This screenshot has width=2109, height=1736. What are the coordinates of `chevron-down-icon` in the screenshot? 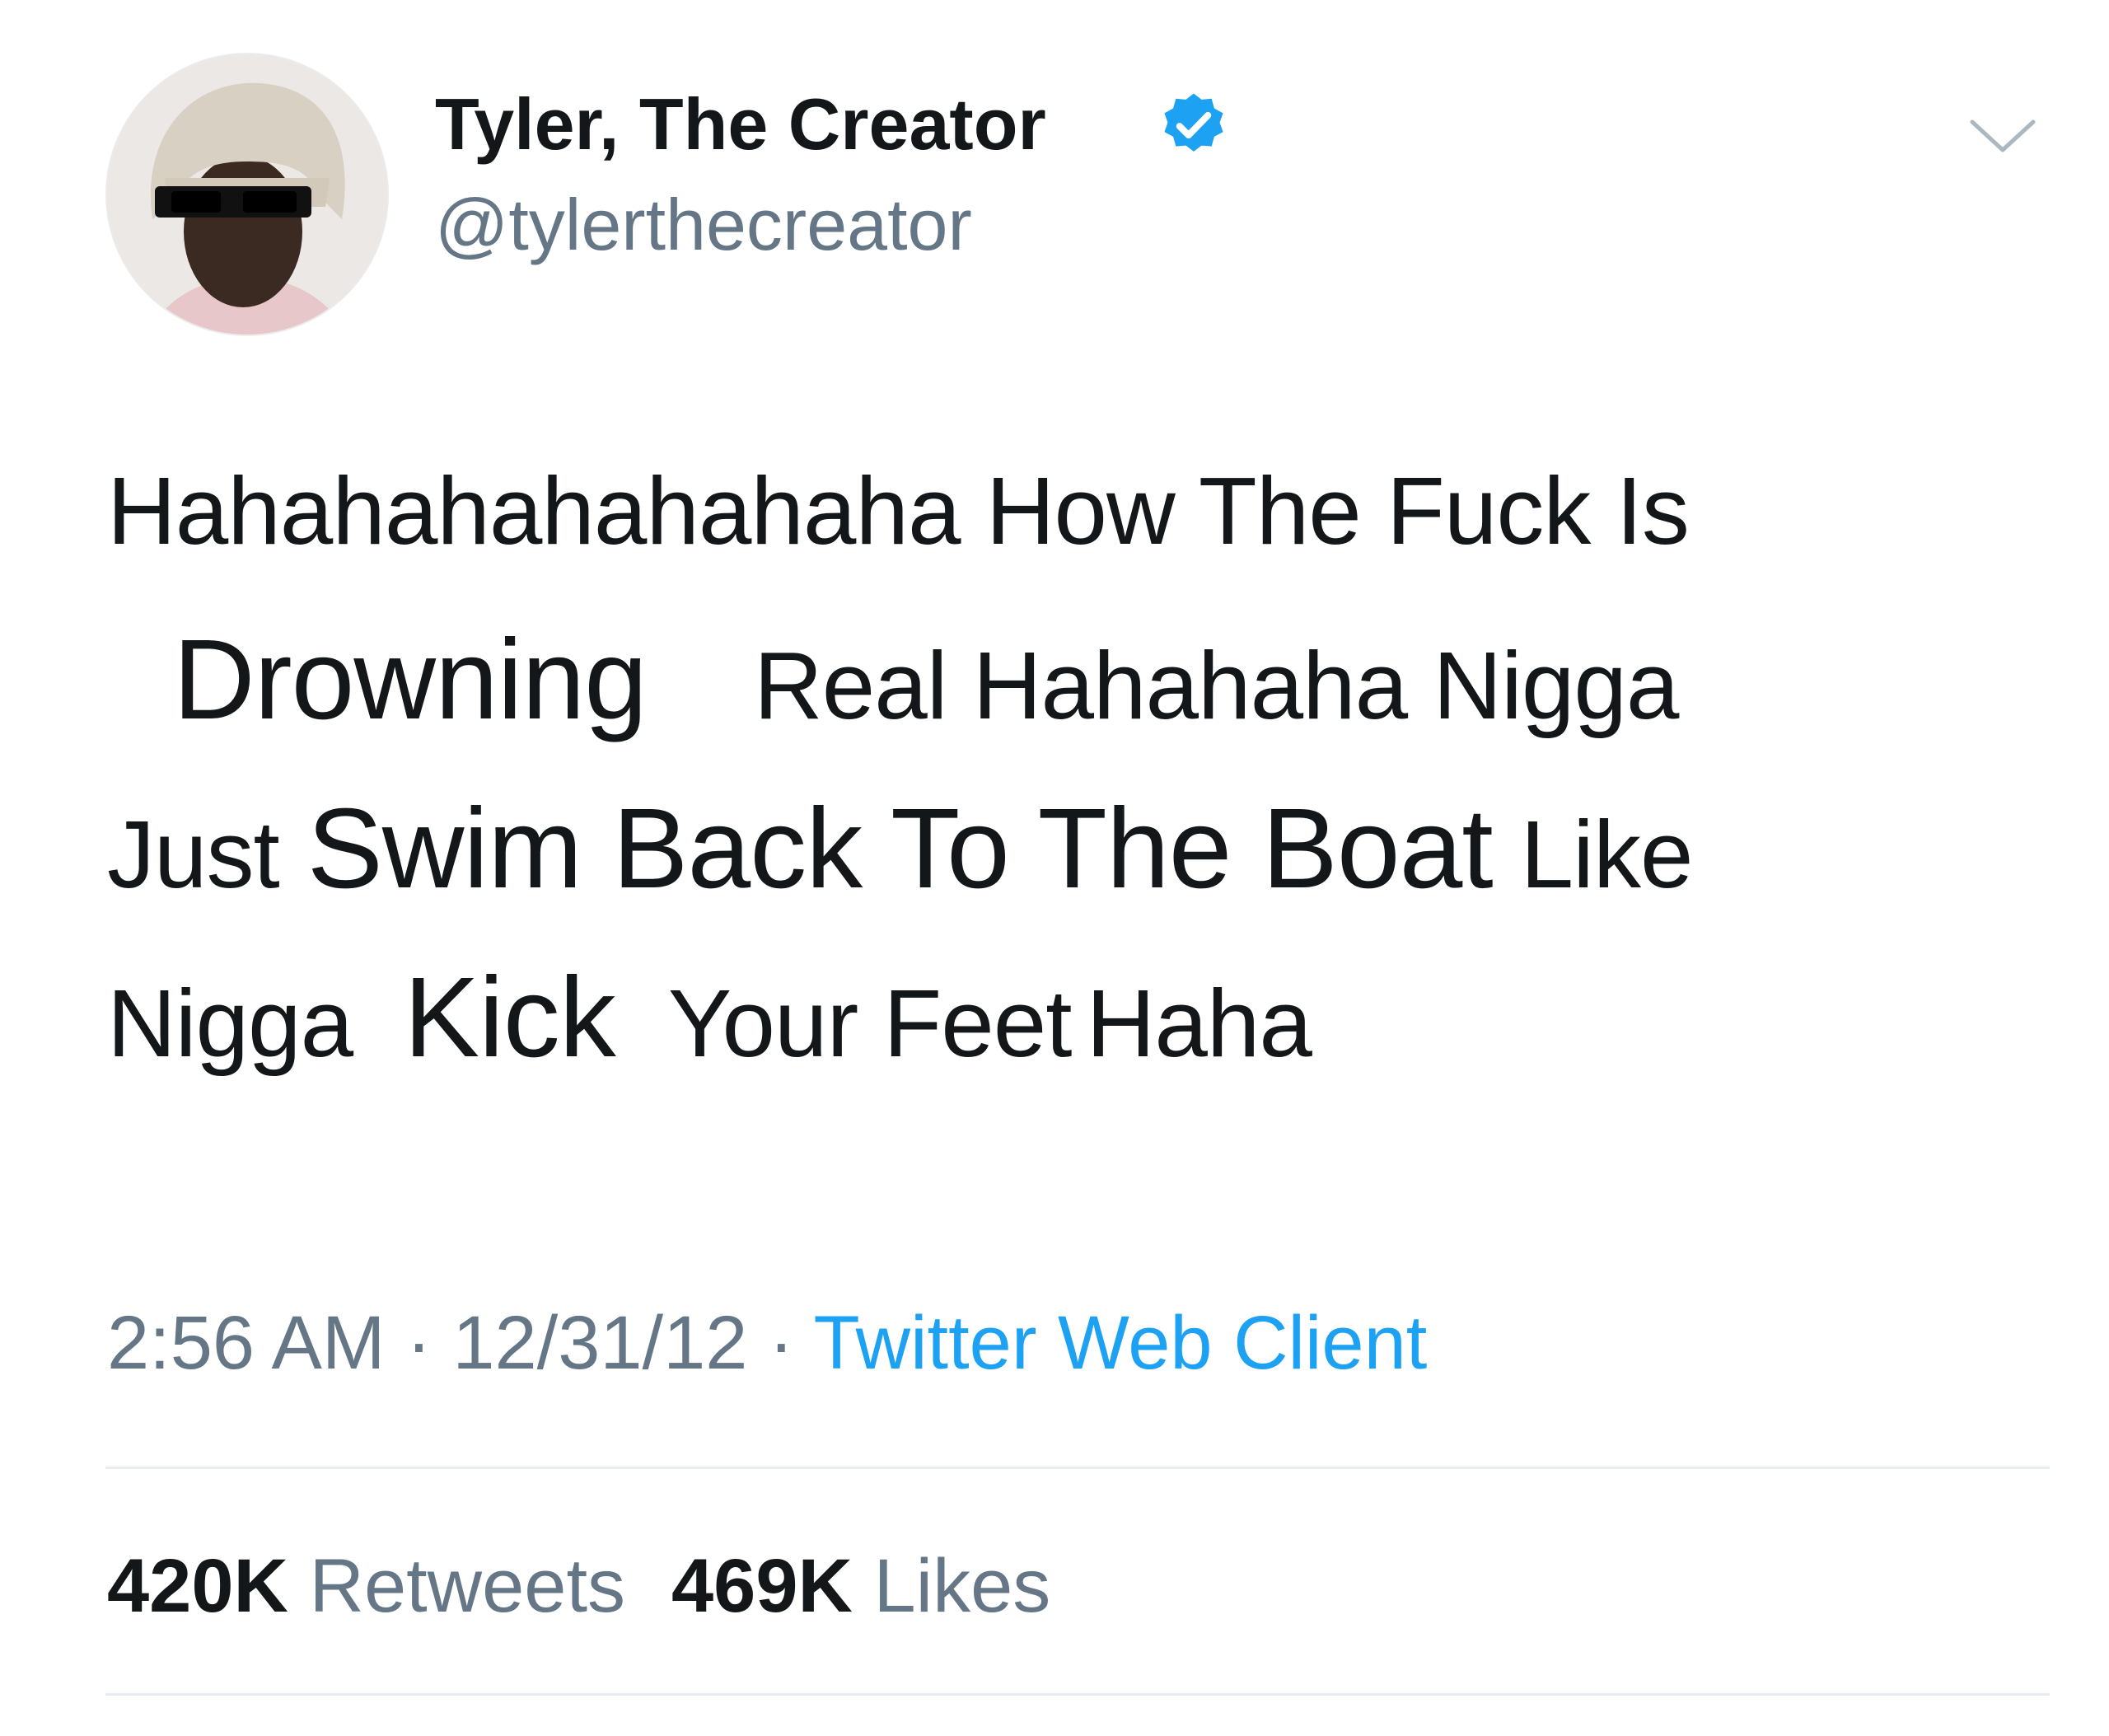 It's located at (2003, 136).